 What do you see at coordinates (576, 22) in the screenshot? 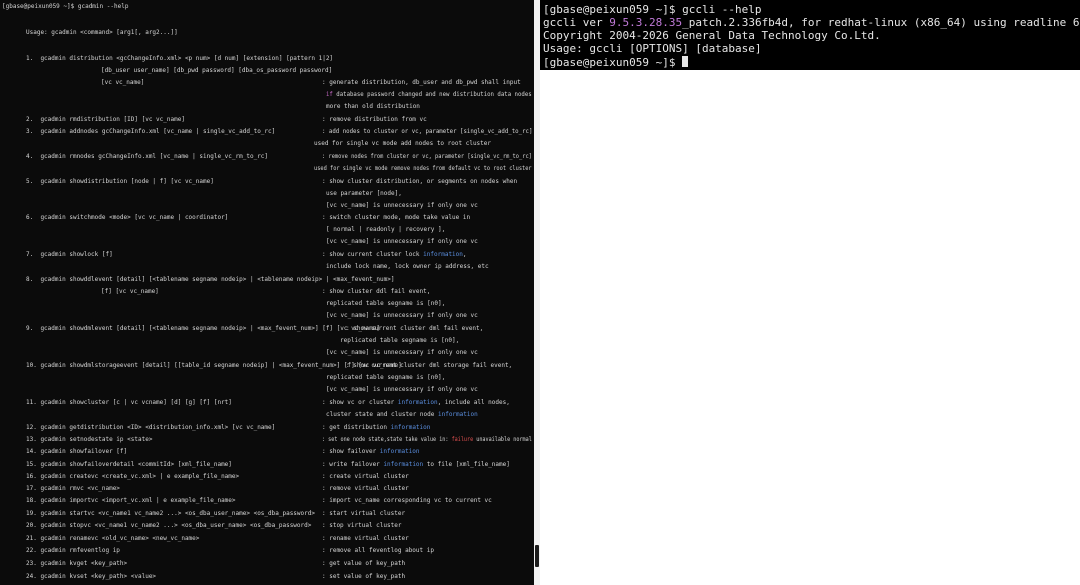
I see `version-prefix: gccli ver` at bounding box center [576, 22].